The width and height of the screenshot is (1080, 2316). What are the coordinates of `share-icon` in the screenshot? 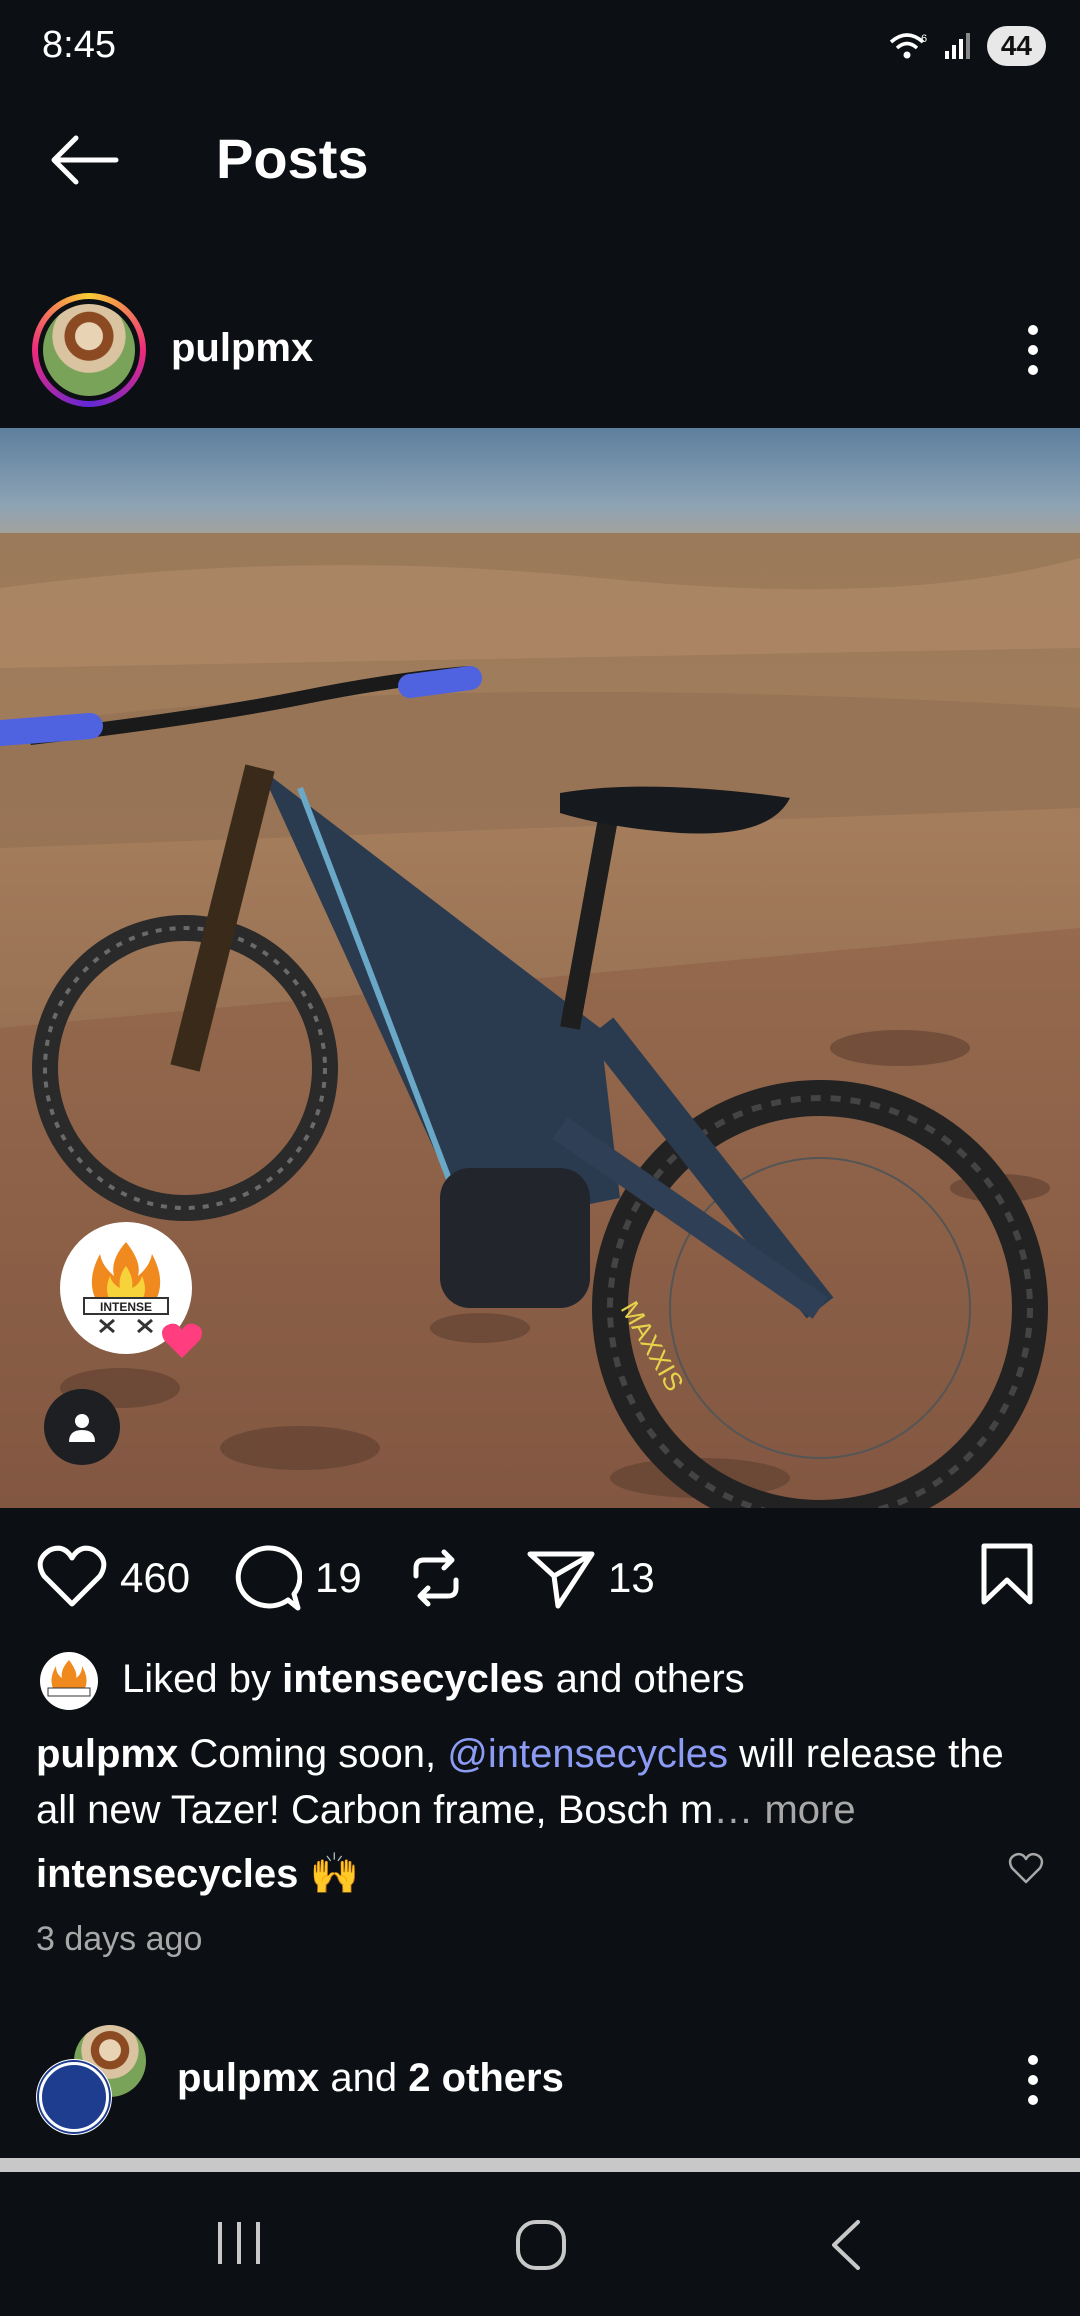 It's located at (561, 1578).